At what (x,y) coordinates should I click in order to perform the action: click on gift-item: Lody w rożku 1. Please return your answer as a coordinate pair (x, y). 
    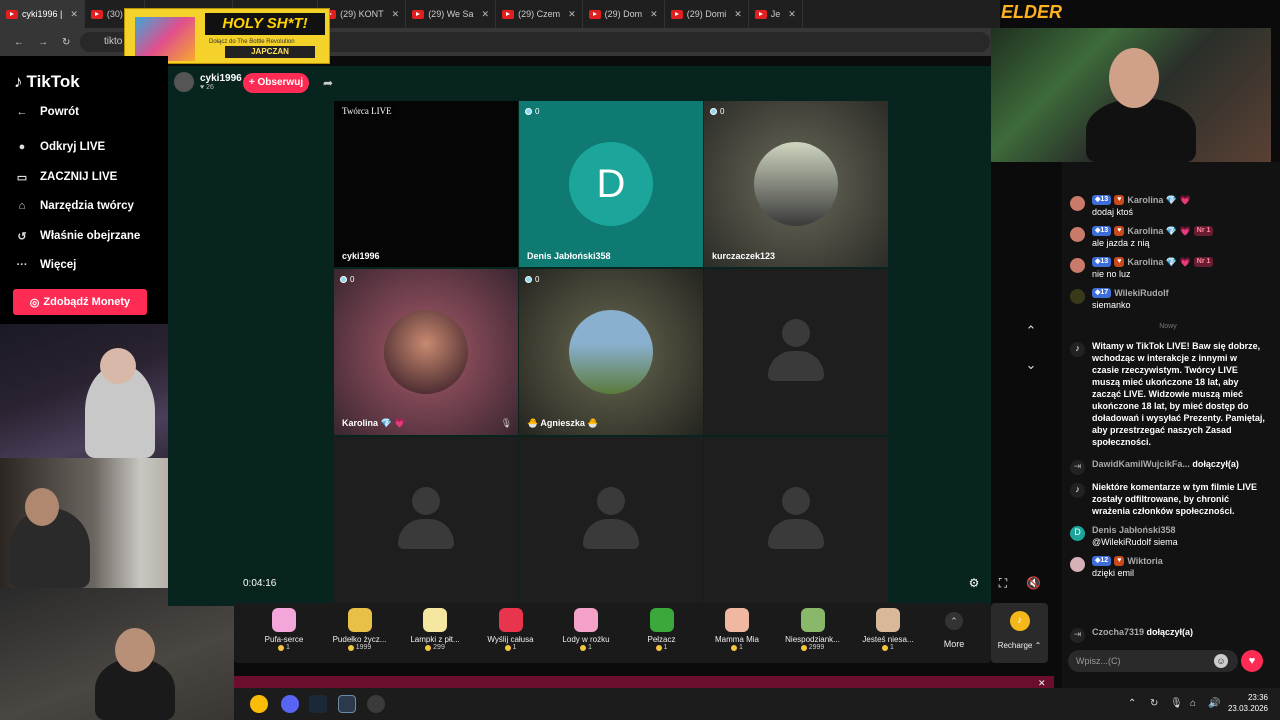
    Looking at the image, I should click on (586, 629).